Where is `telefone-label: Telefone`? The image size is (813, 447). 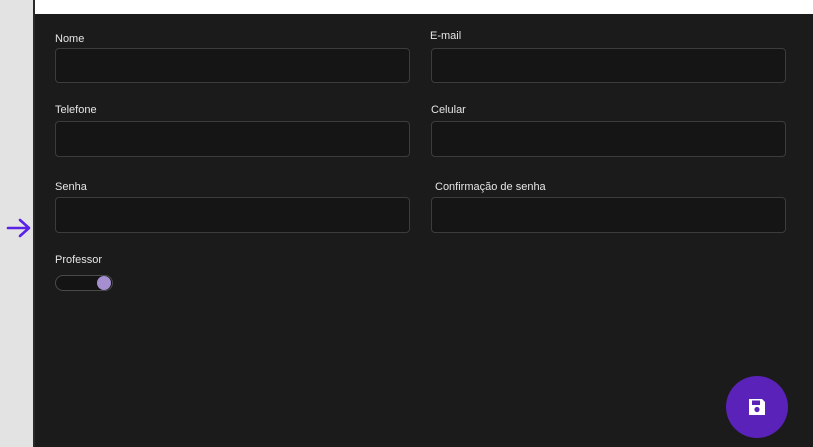 telefone-label: Telefone is located at coordinates (76, 110).